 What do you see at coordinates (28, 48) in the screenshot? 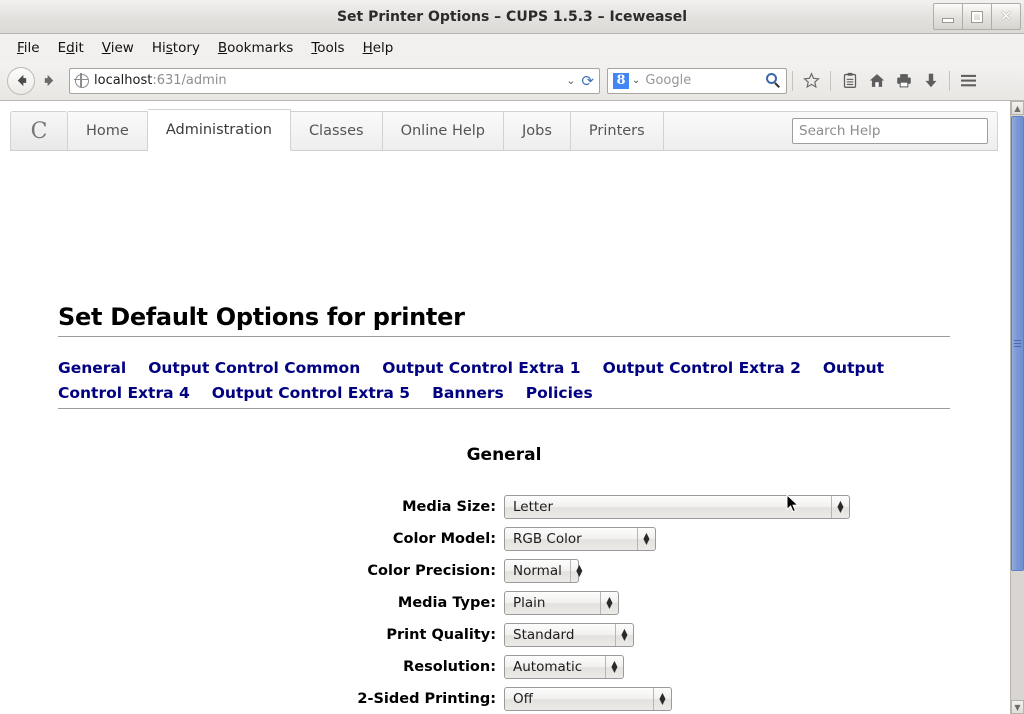
I see `menu-file: File` at bounding box center [28, 48].